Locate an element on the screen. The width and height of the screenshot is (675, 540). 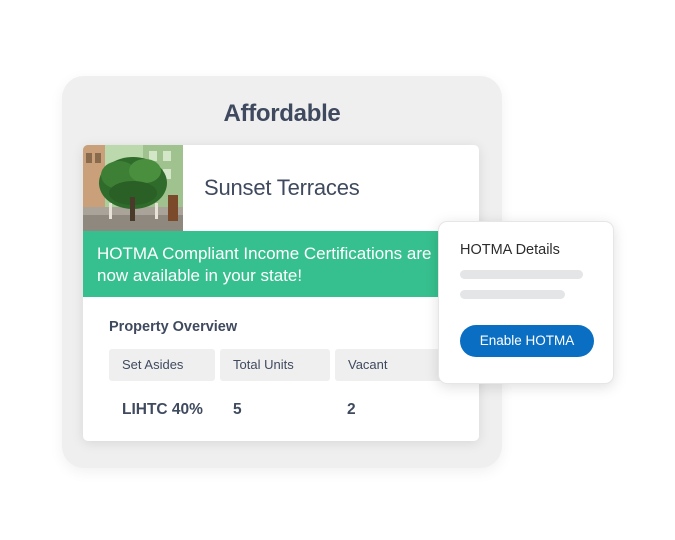
column-header-total-units: Total Units is located at coordinates (275, 365).